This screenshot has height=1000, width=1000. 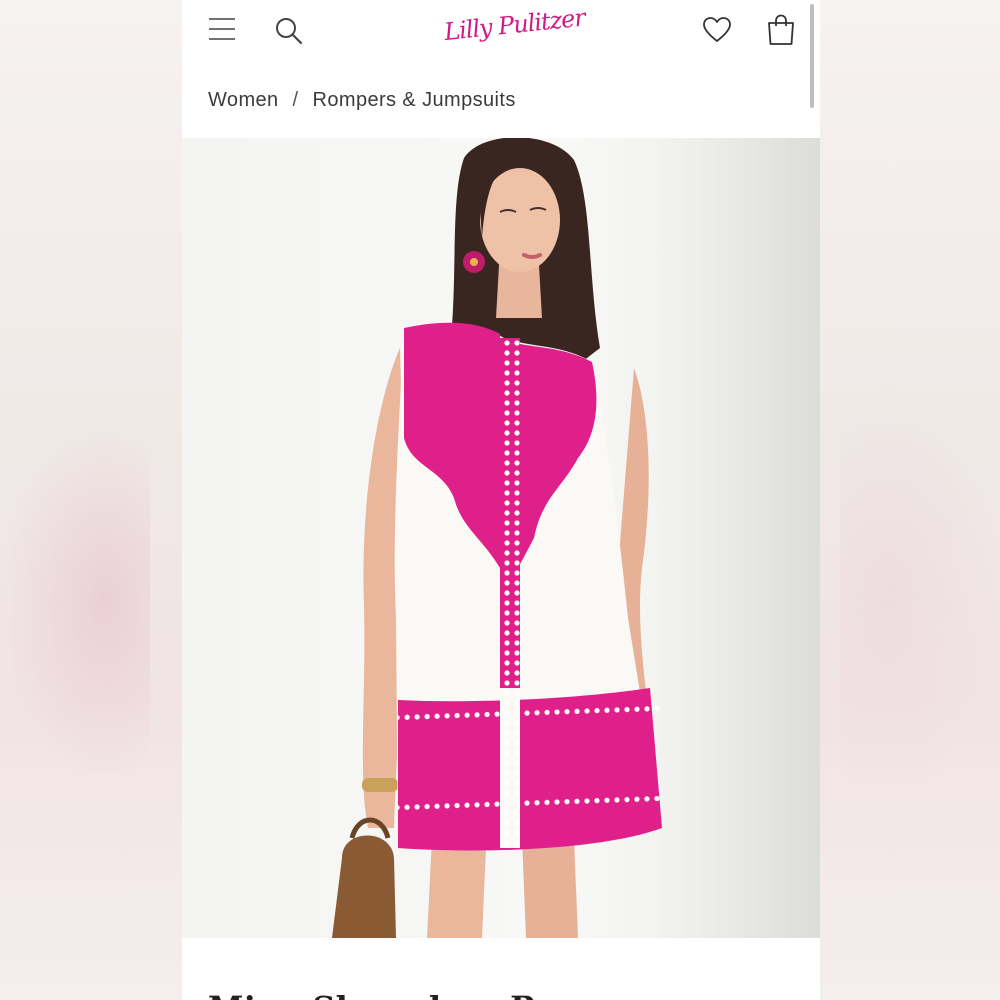 I want to click on product-title: Mina Sleeveless Romper, so click(x=430, y=994).